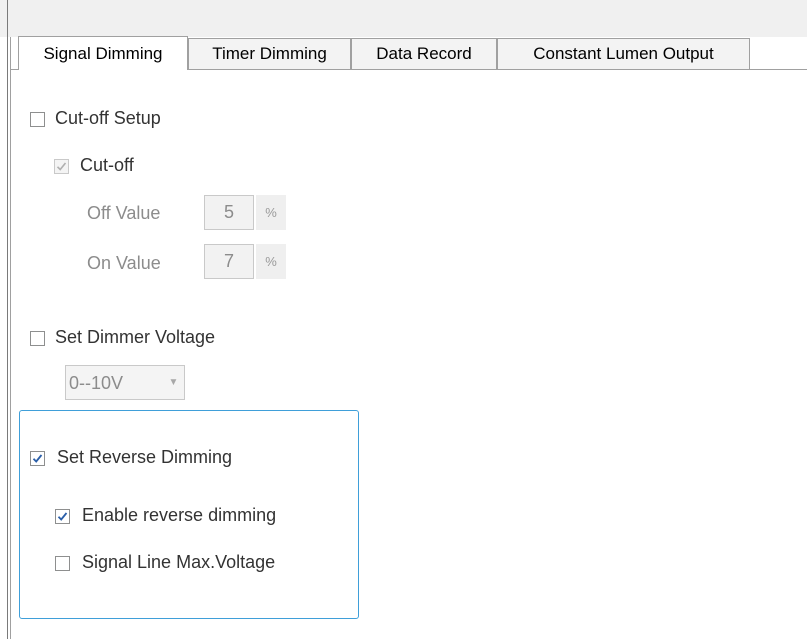 The image size is (807, 639). Describe the element at coordinates (179, 515) in the screenshot. I see `enable-reverse-label: Enable reverse dimming` at that location.